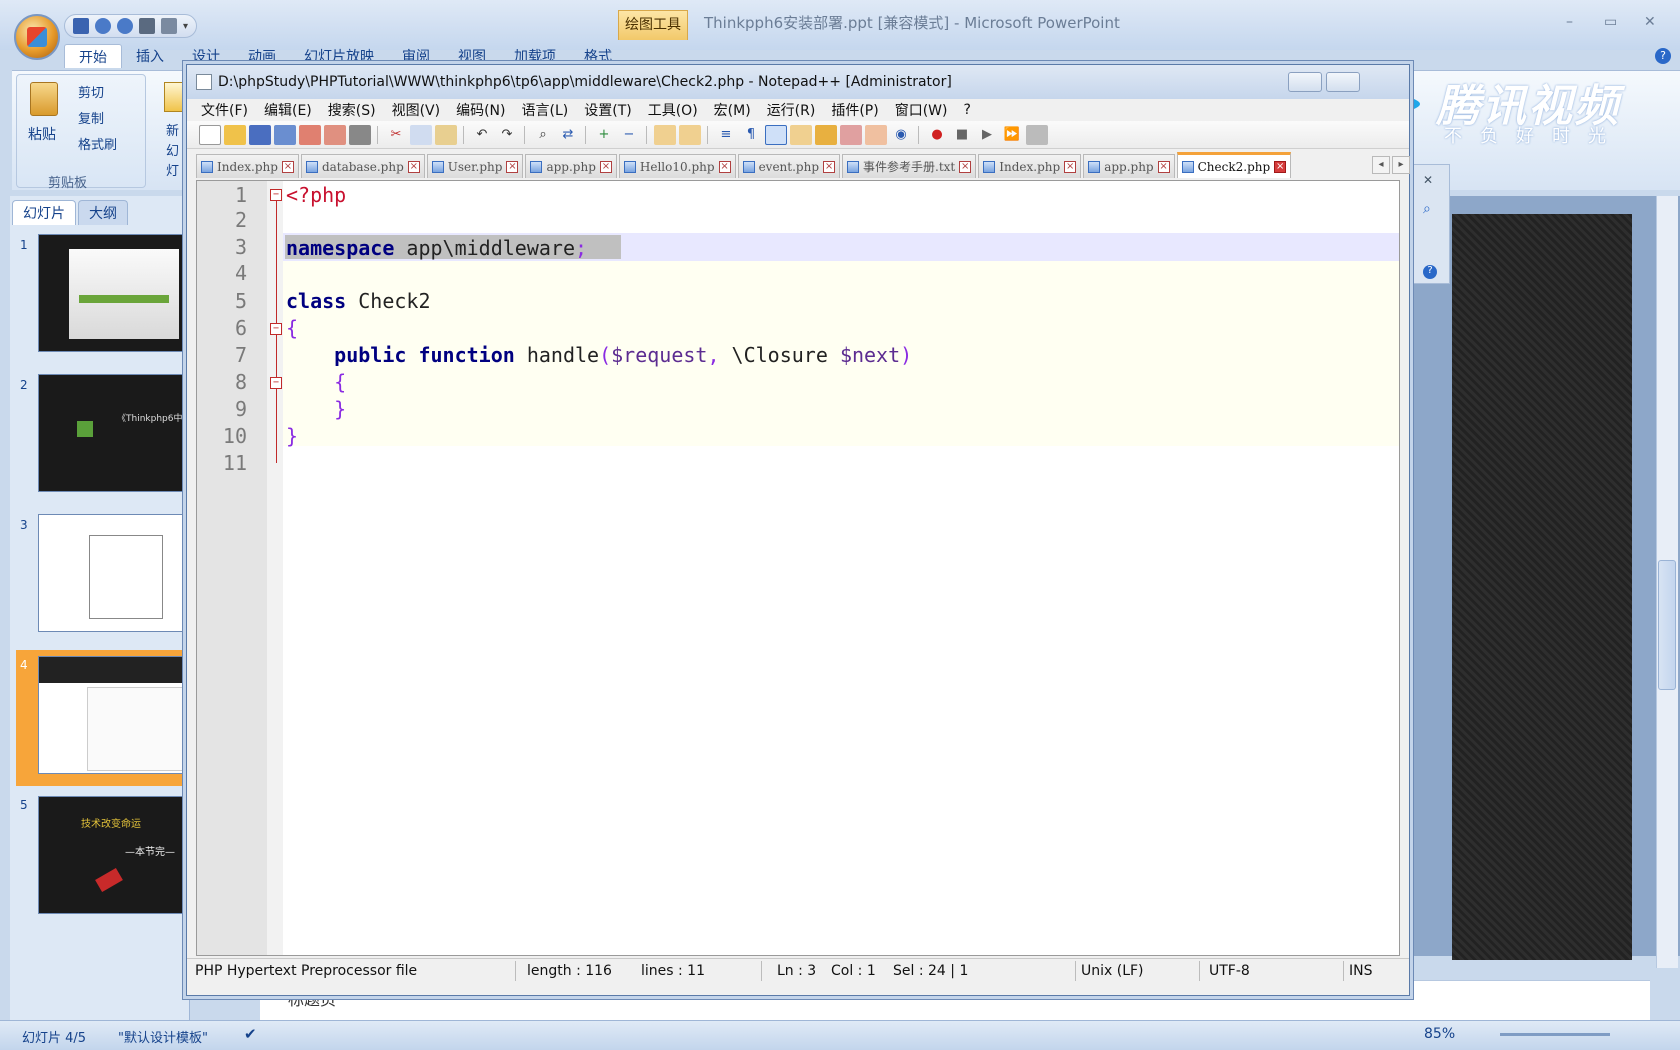 Image resolution: width=1680 pixels, height=1050 pixels. What do you see at coordinates (250, 1034) in the screenshot?
I see `spellcheck-icon: ✔` at bounding box center [250, 1034].